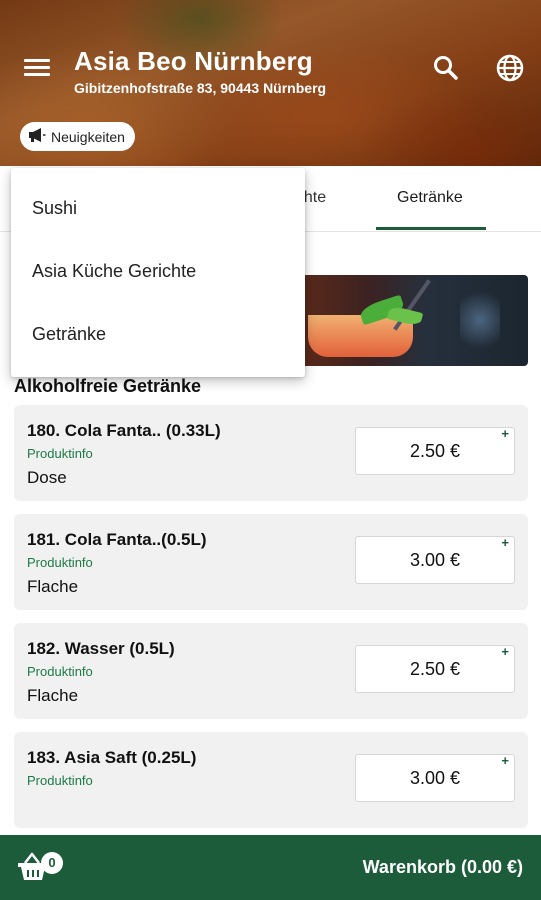  Describe the element at coordinates (52, 863) in the screenshot. I see `cart-count-badge: 0` at that location.